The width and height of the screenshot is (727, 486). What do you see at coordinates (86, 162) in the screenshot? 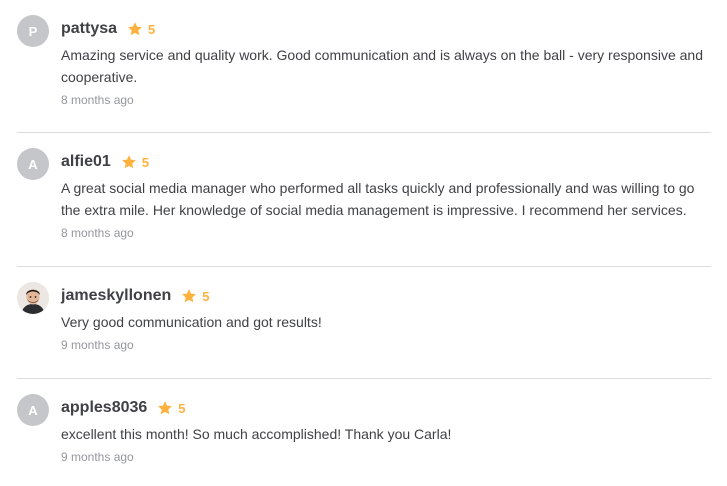
I see `reviewer-username: alfie01` at bounding box center [86, 162].